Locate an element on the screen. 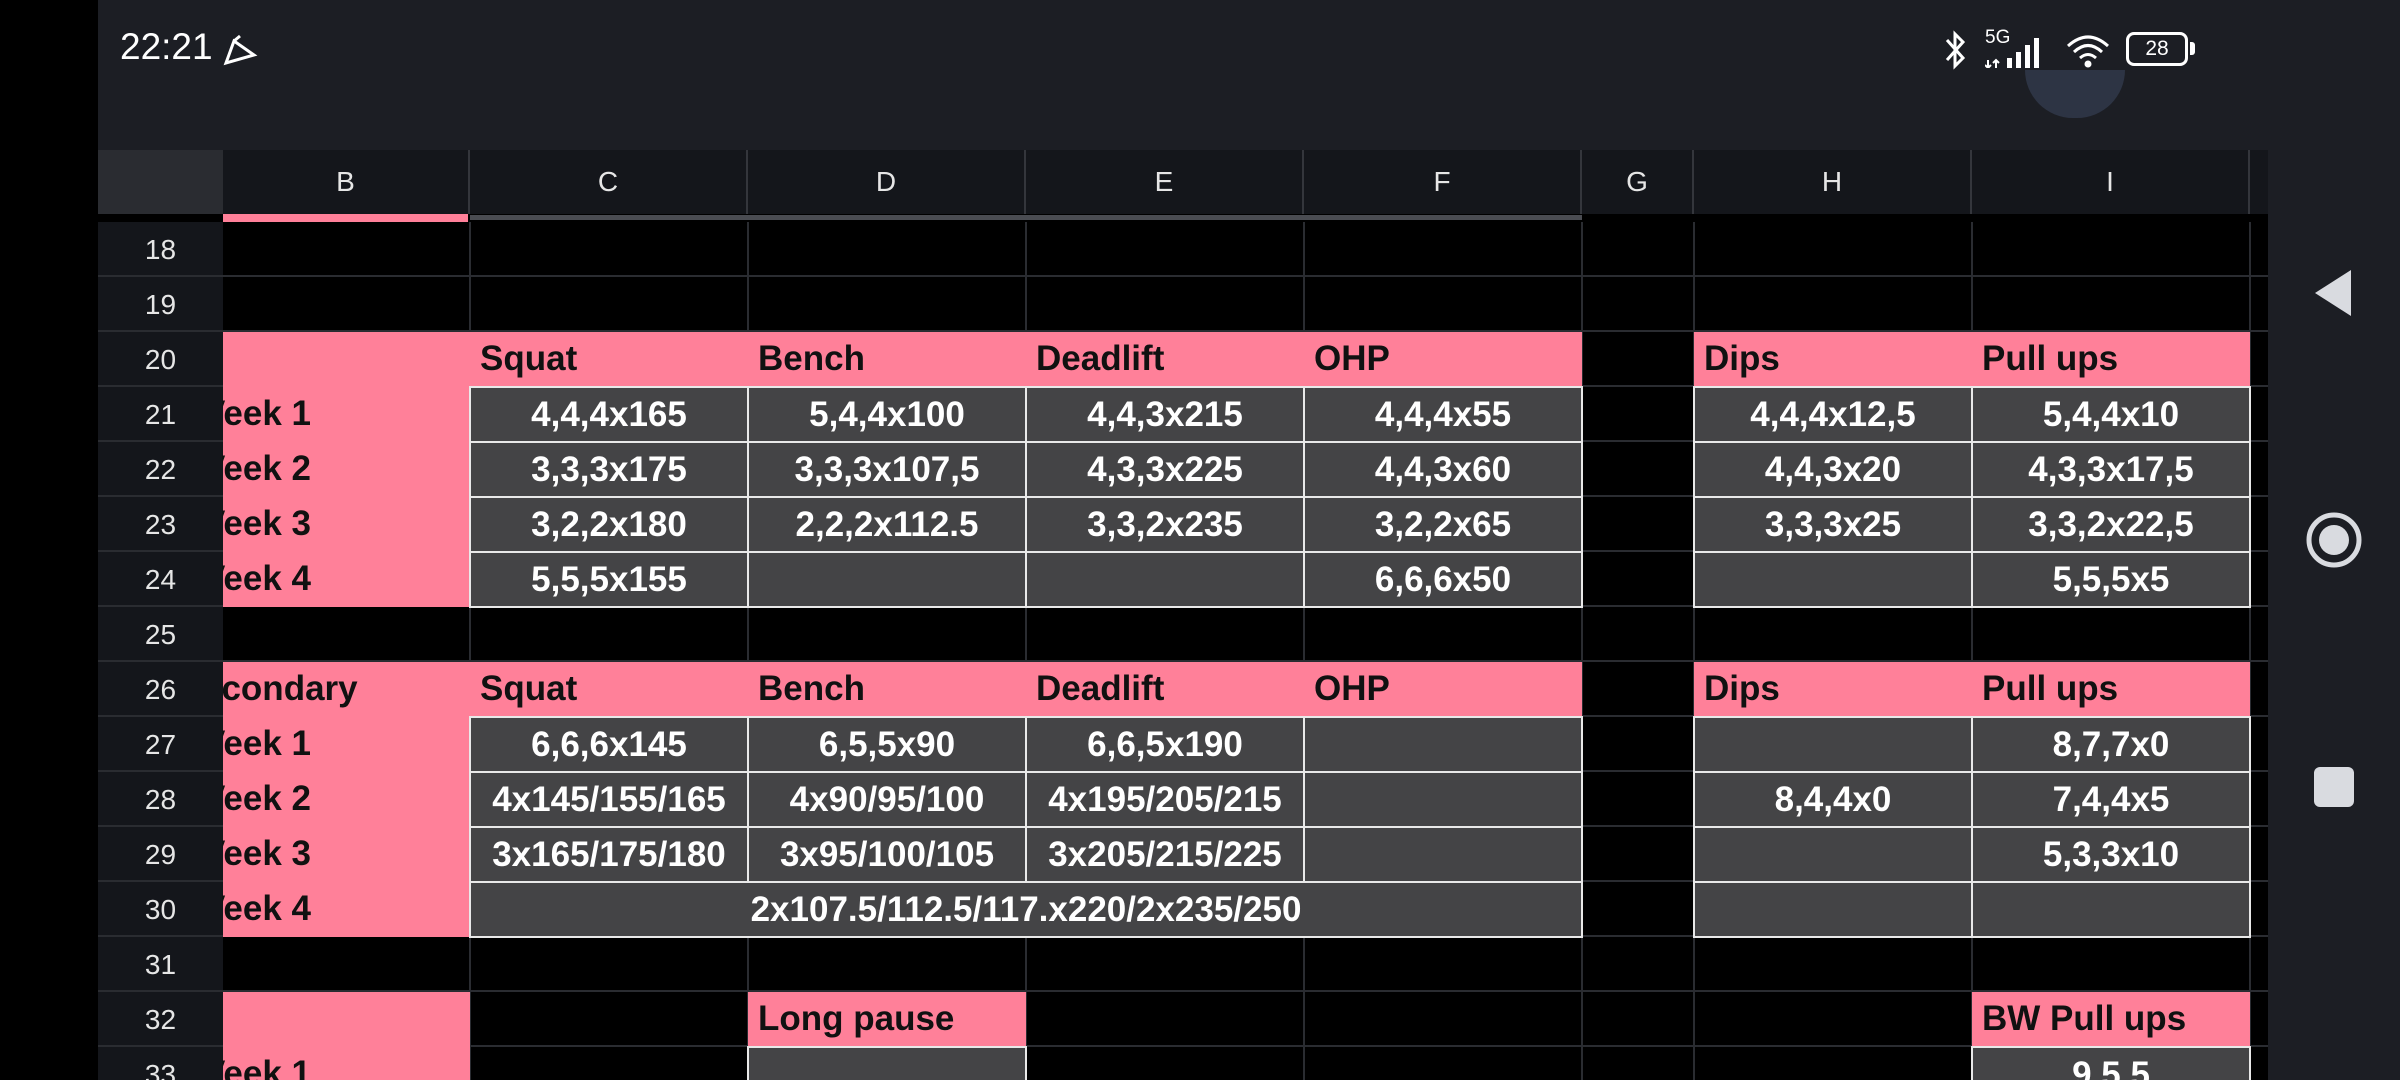 The width and height of the screenshot is (2400, 1080). cell-h22: 4,4,3x20 is located at coordinates (1833, 469).